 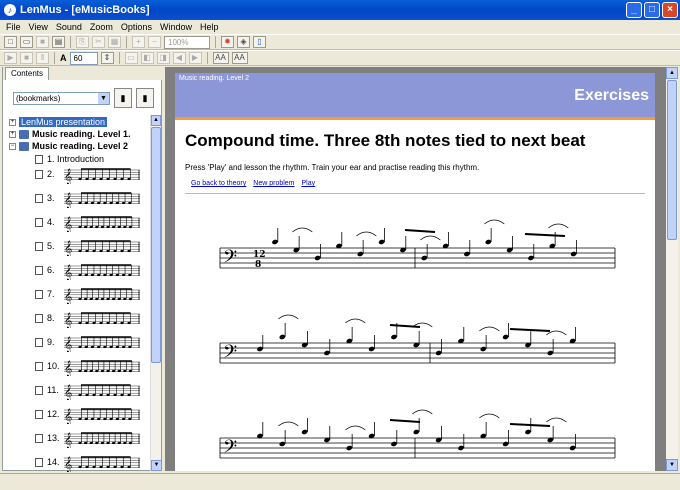 I want to click on settings-icon: ✹, so click(x=227, y=42).